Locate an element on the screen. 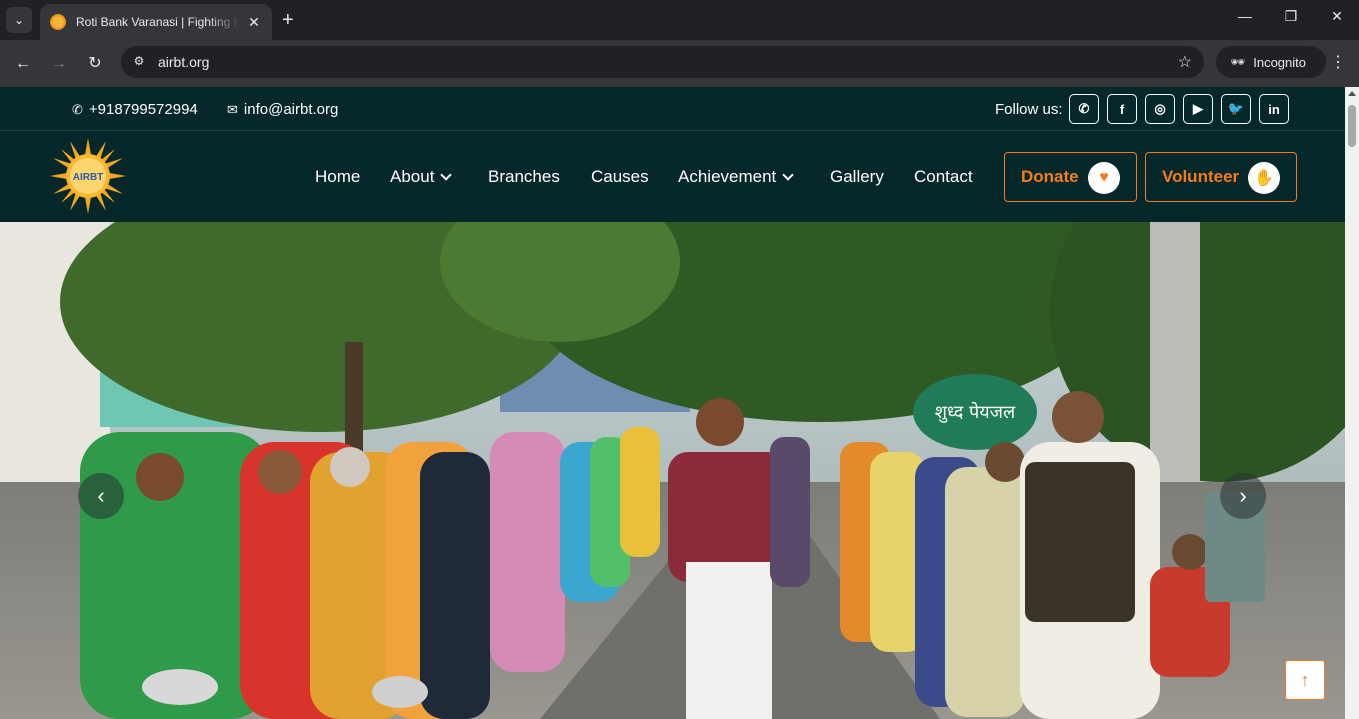  phone-icon: ✆ is located at coordinates (77, 109).